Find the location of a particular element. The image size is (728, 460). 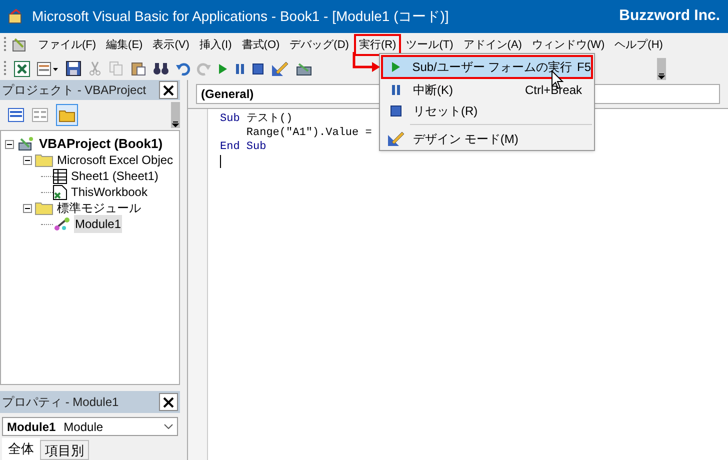

code-line: End Sub is located at coordinates (244, 148).